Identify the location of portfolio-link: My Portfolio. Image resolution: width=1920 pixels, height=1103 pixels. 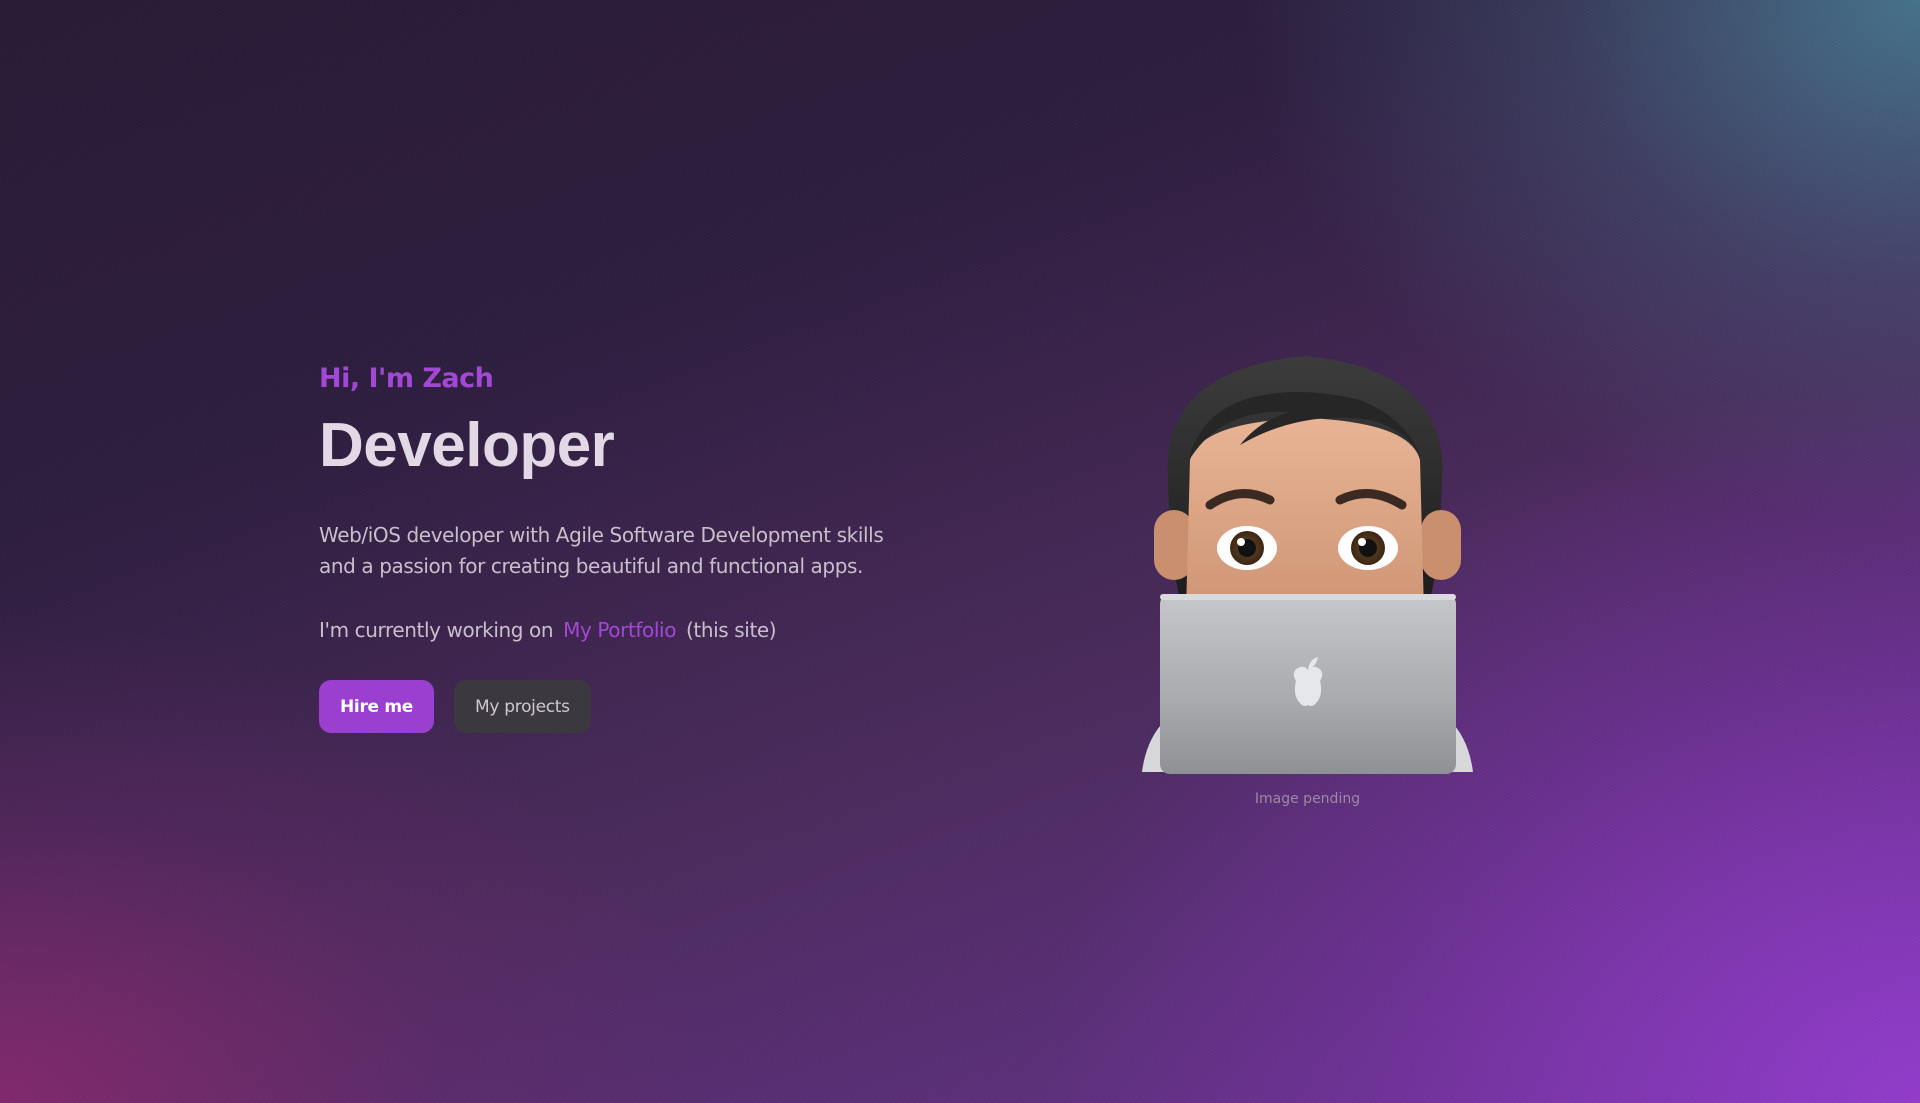
(619, 630).